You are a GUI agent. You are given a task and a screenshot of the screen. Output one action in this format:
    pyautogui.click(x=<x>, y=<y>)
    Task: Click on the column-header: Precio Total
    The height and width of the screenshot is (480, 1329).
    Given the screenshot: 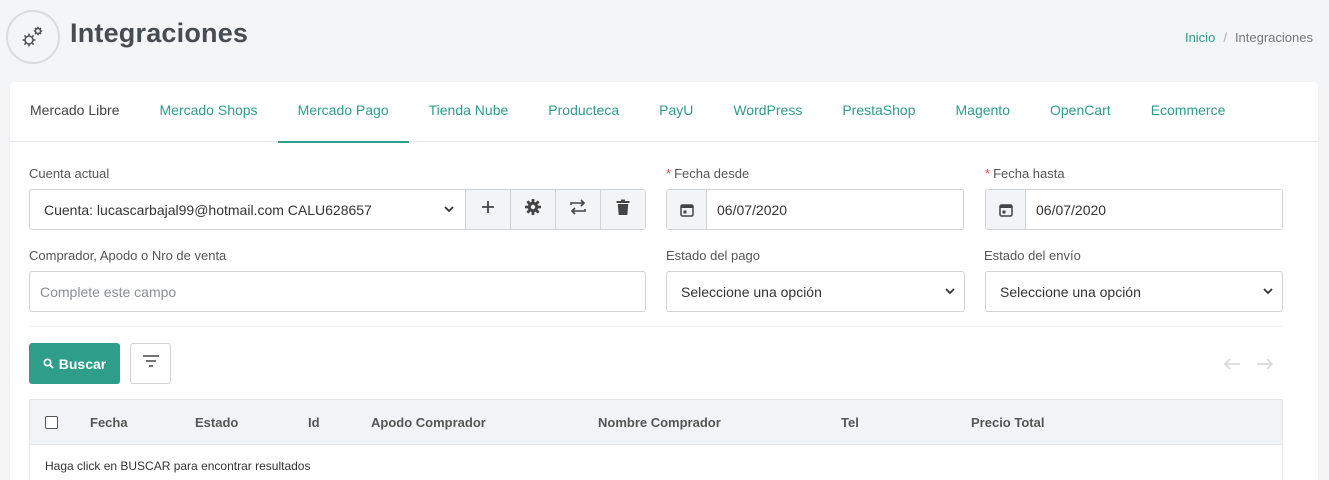 What is the action you would take?
    pyautogui.click(x=1007, y=422)
    